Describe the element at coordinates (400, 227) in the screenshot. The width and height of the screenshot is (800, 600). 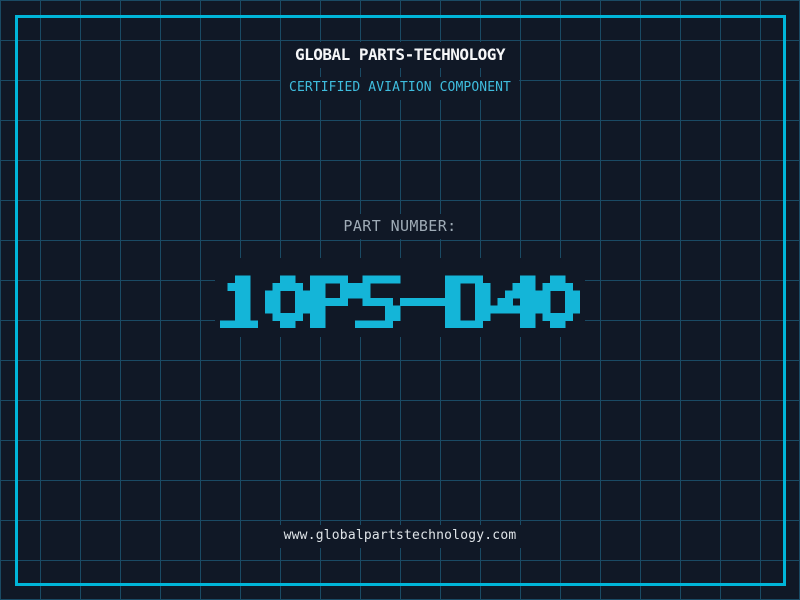
I see `part-number-label: PART NUMBER:` at that location.